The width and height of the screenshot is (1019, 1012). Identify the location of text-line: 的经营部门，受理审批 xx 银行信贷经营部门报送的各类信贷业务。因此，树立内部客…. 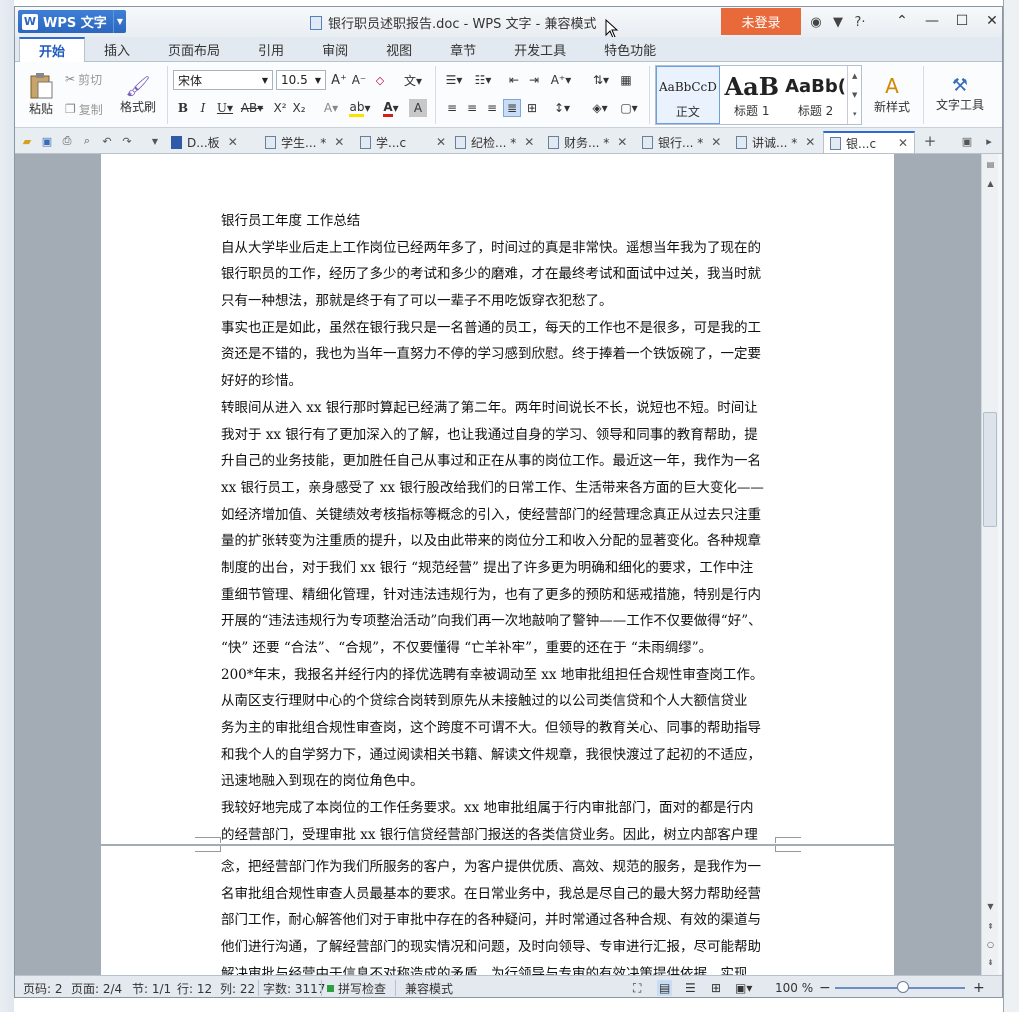
(498, 835).